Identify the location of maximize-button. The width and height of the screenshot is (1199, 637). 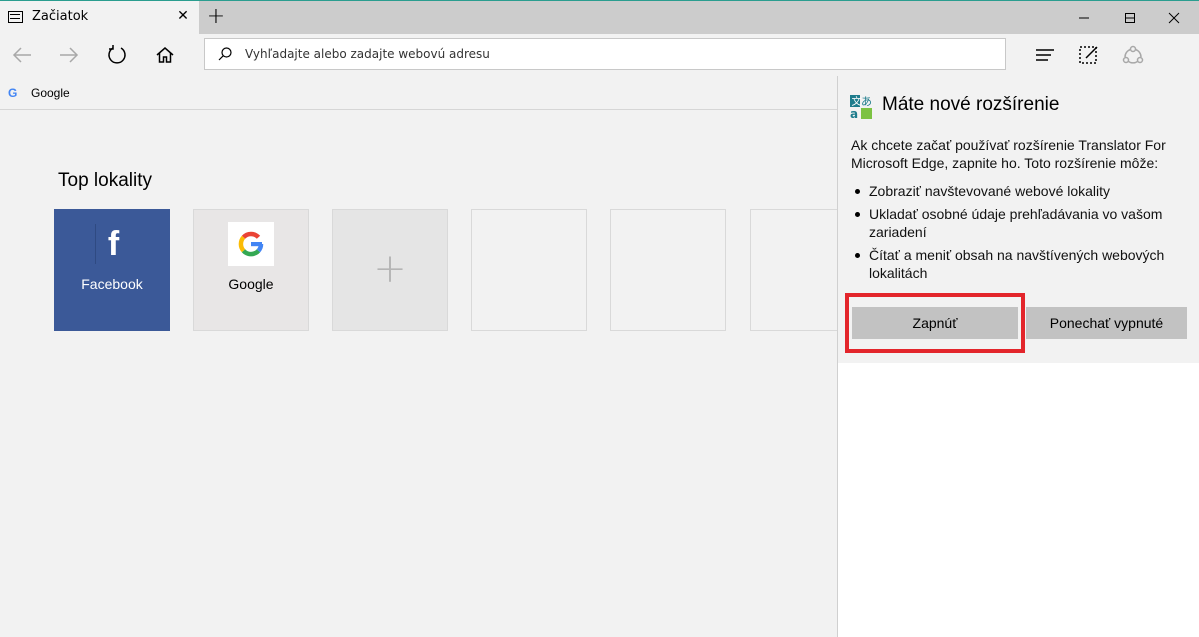
(1130, 17).